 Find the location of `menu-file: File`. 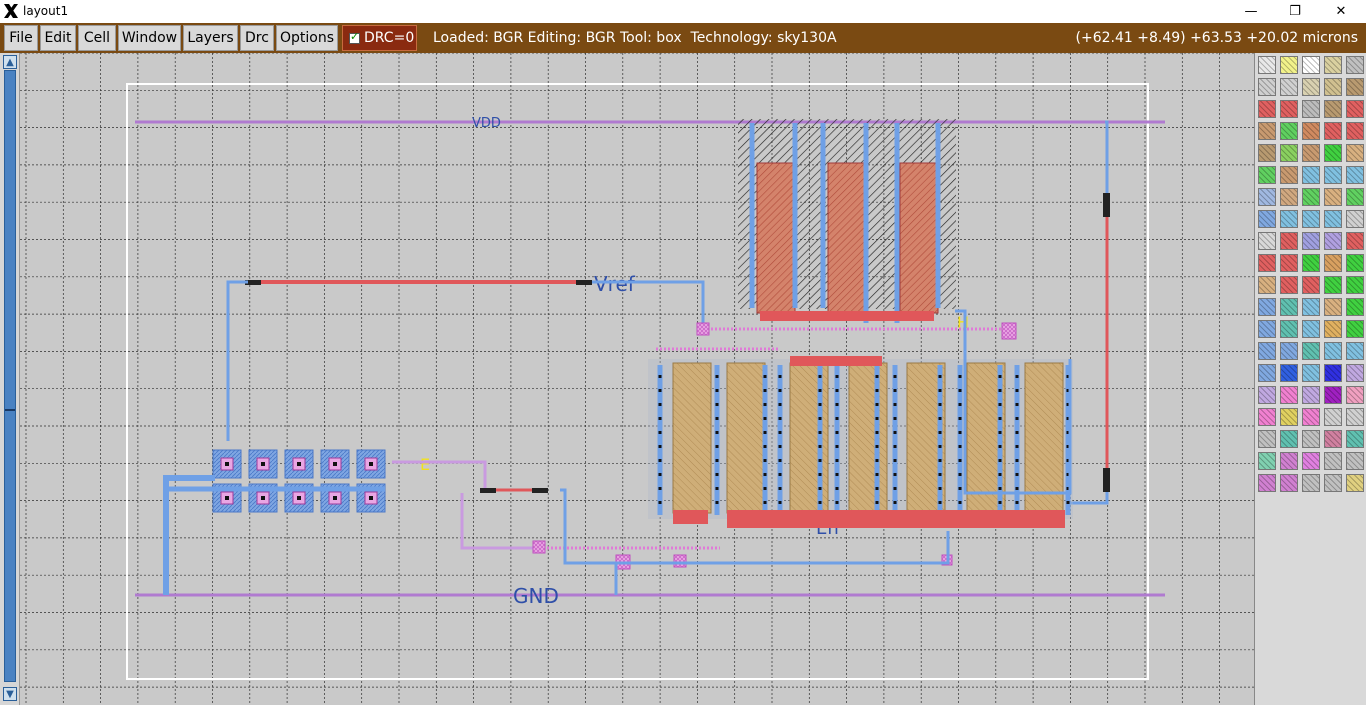

menu-file: File is located at coordinates (21, 38).